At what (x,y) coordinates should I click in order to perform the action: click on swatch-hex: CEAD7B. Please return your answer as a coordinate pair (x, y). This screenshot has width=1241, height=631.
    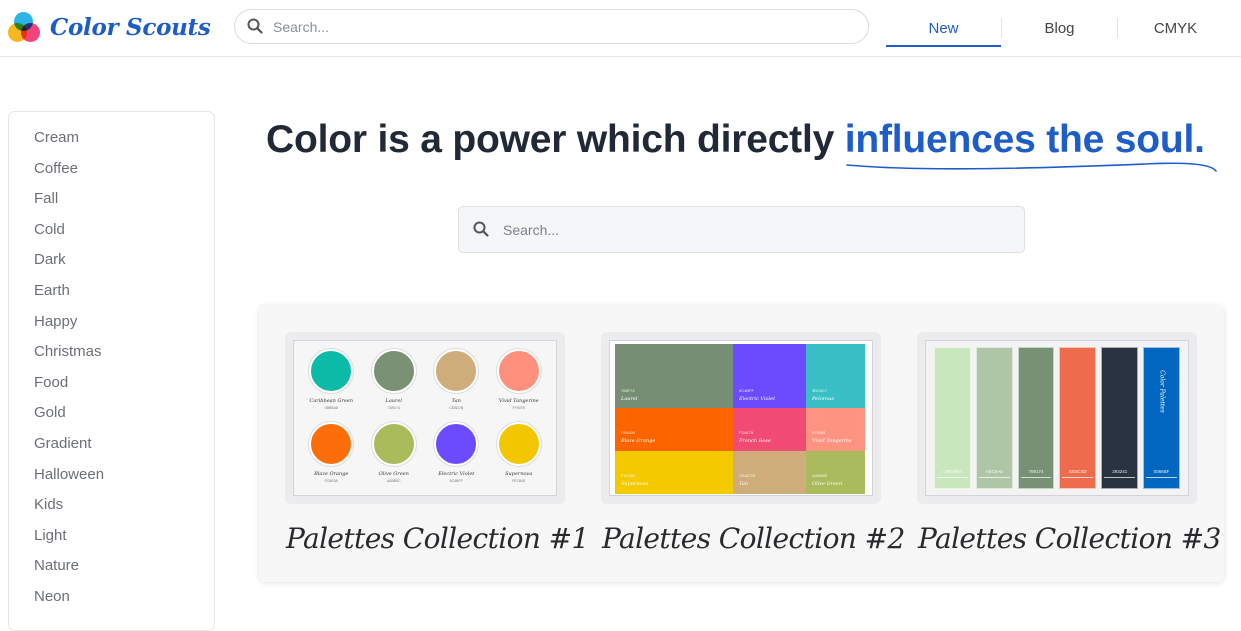
    Looking at the image, I should click on (456, 408).